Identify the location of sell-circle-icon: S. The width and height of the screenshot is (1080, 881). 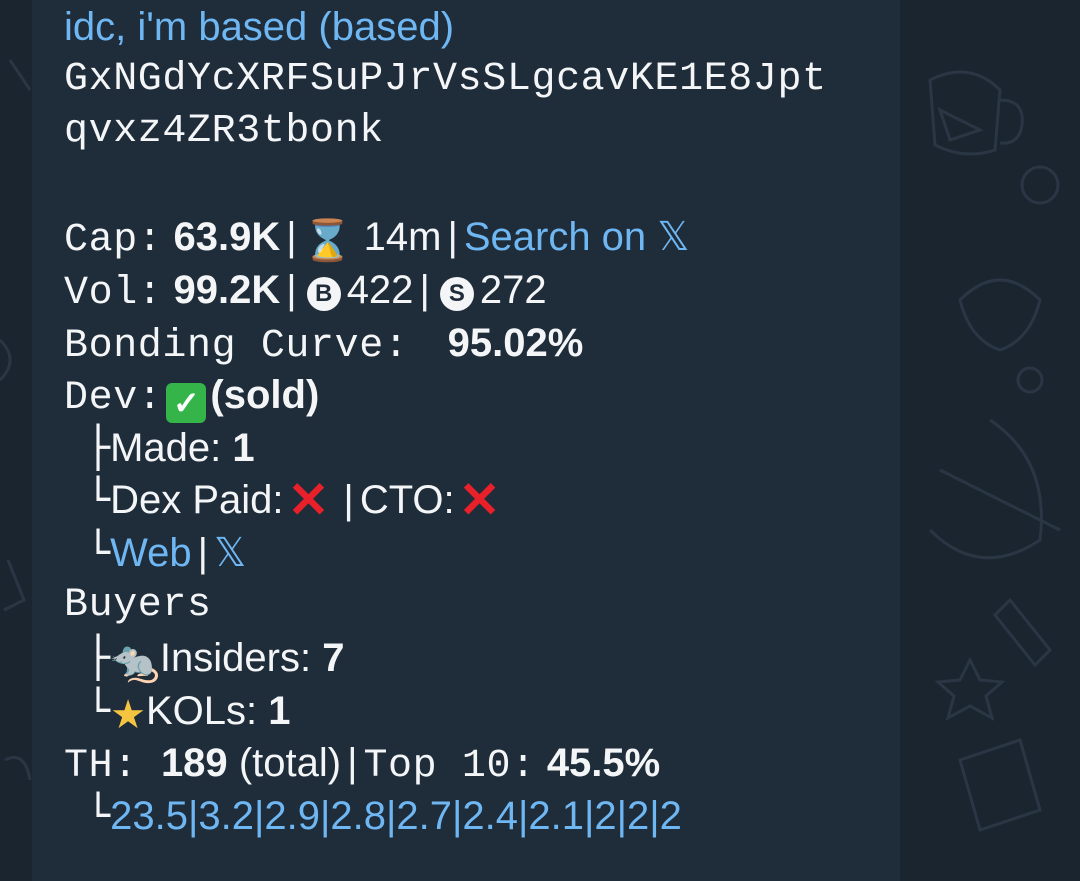
(456, 293).